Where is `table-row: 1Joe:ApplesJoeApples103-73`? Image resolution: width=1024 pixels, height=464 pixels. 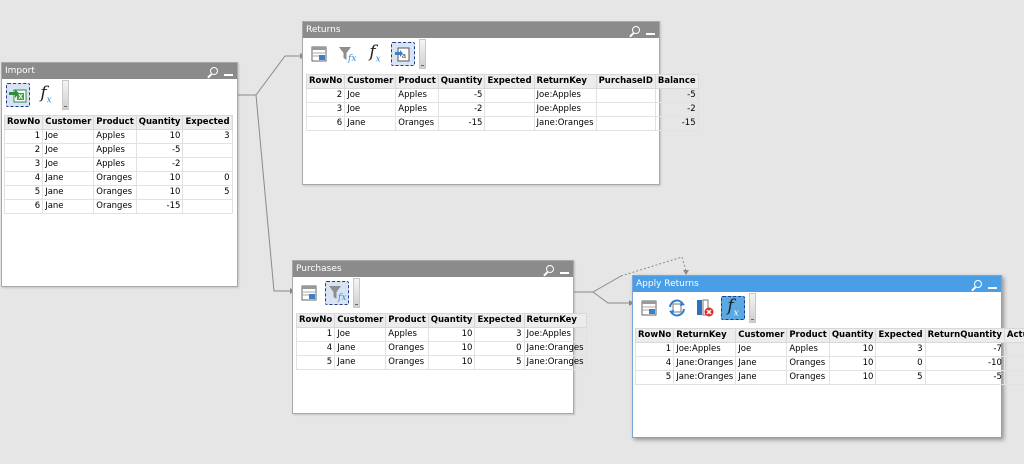
table-row: 1Joe:ApplesJoeApples103-73 is located at coordinates (829, 349).